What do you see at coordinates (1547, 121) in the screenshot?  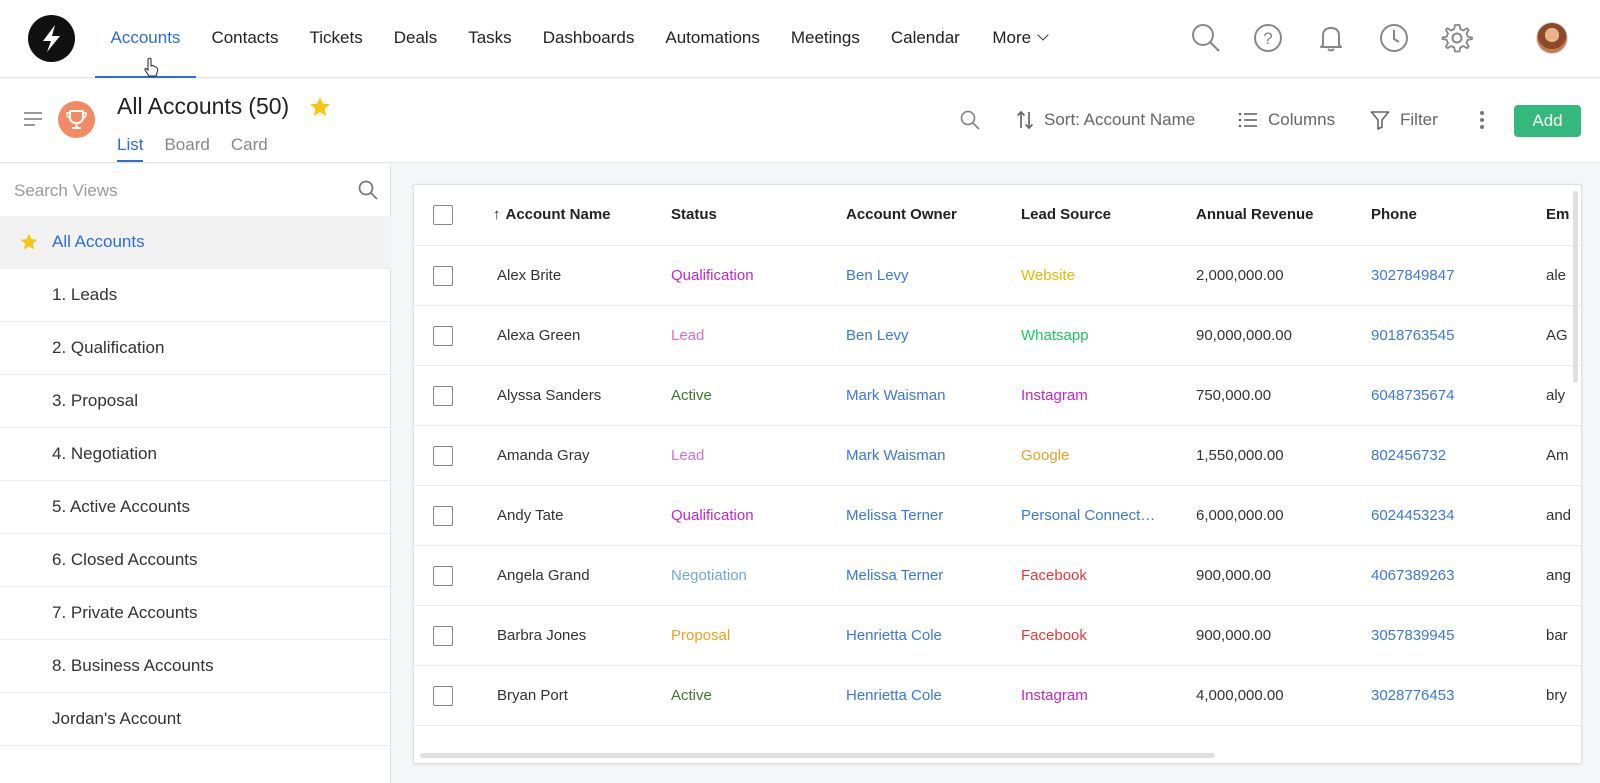 I see `add-button: Add` at bounding box center [1547, 121].